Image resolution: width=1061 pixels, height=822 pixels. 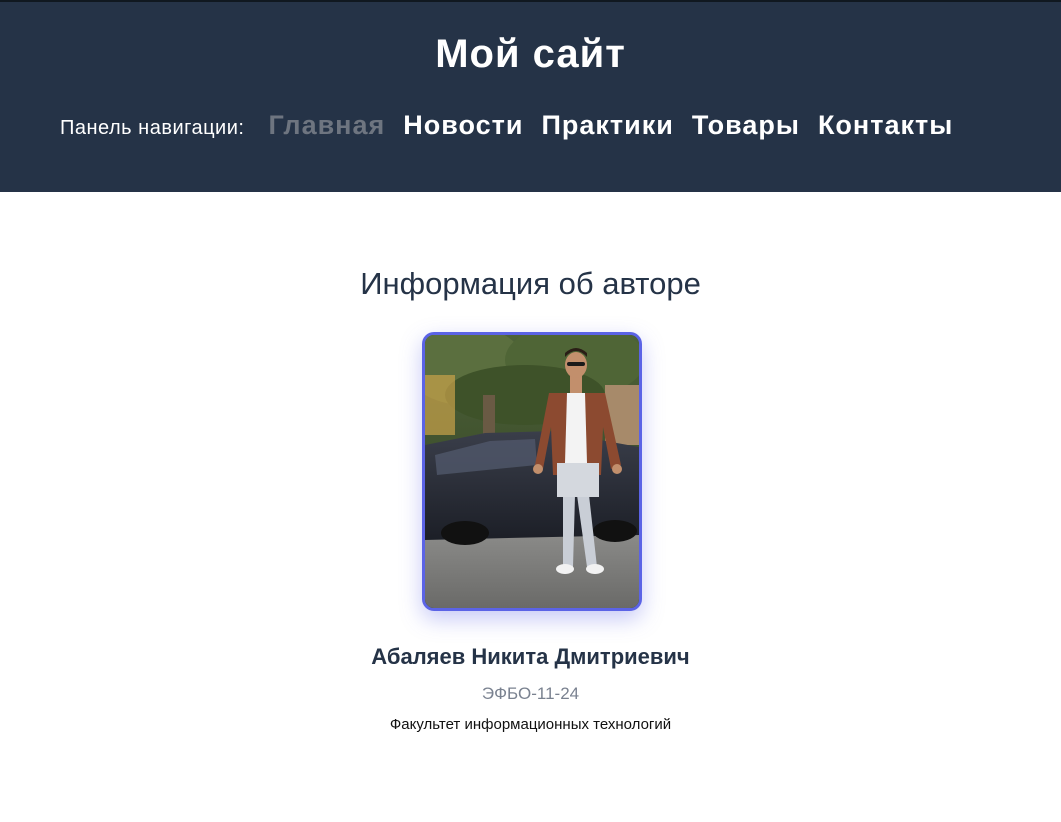 What do you see at coordinates (326, 125) in the screenshot?
I see `nav-link-home: Главная` at bounding box center [326, 125].